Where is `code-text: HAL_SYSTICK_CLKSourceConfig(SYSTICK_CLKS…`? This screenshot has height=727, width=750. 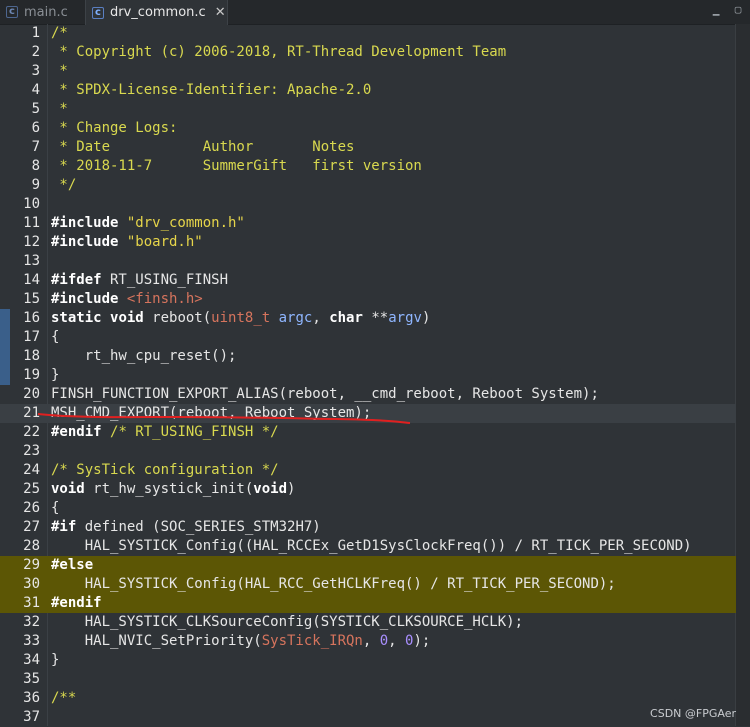 code-text: HAL_SYSTICK_CLKSourceConfig(SYSTICK_CLKS… is located at coordinates (287, 622).